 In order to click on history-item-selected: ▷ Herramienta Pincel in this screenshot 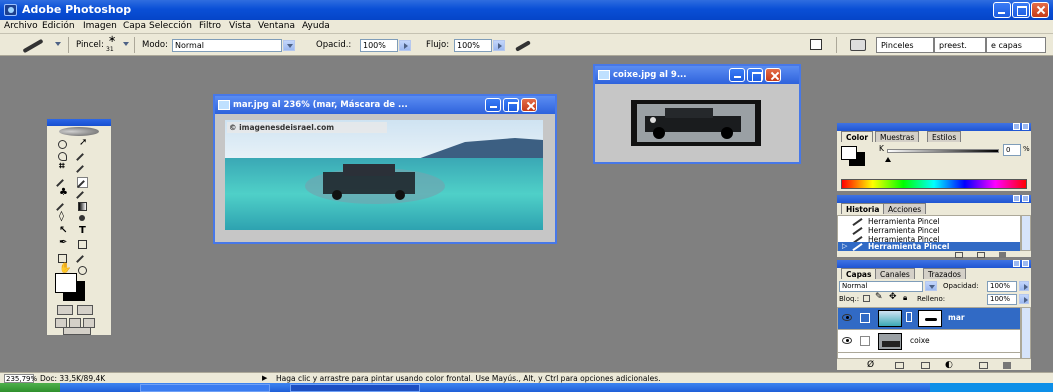, I will do `click(929, 246)`.